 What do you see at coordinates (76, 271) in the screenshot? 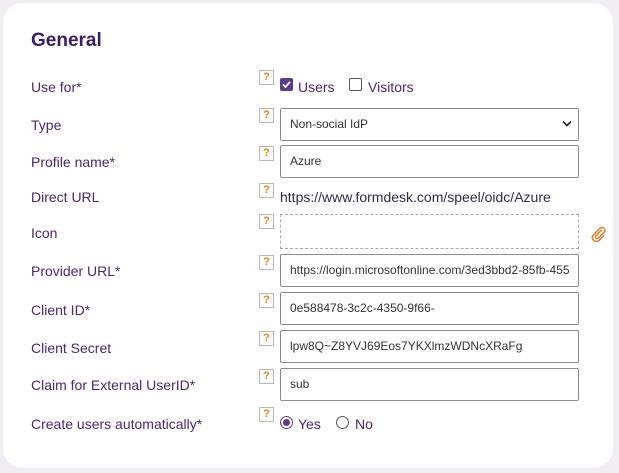
I see `provider-url-label: Provider URL*` at bounding box center [76, 271].